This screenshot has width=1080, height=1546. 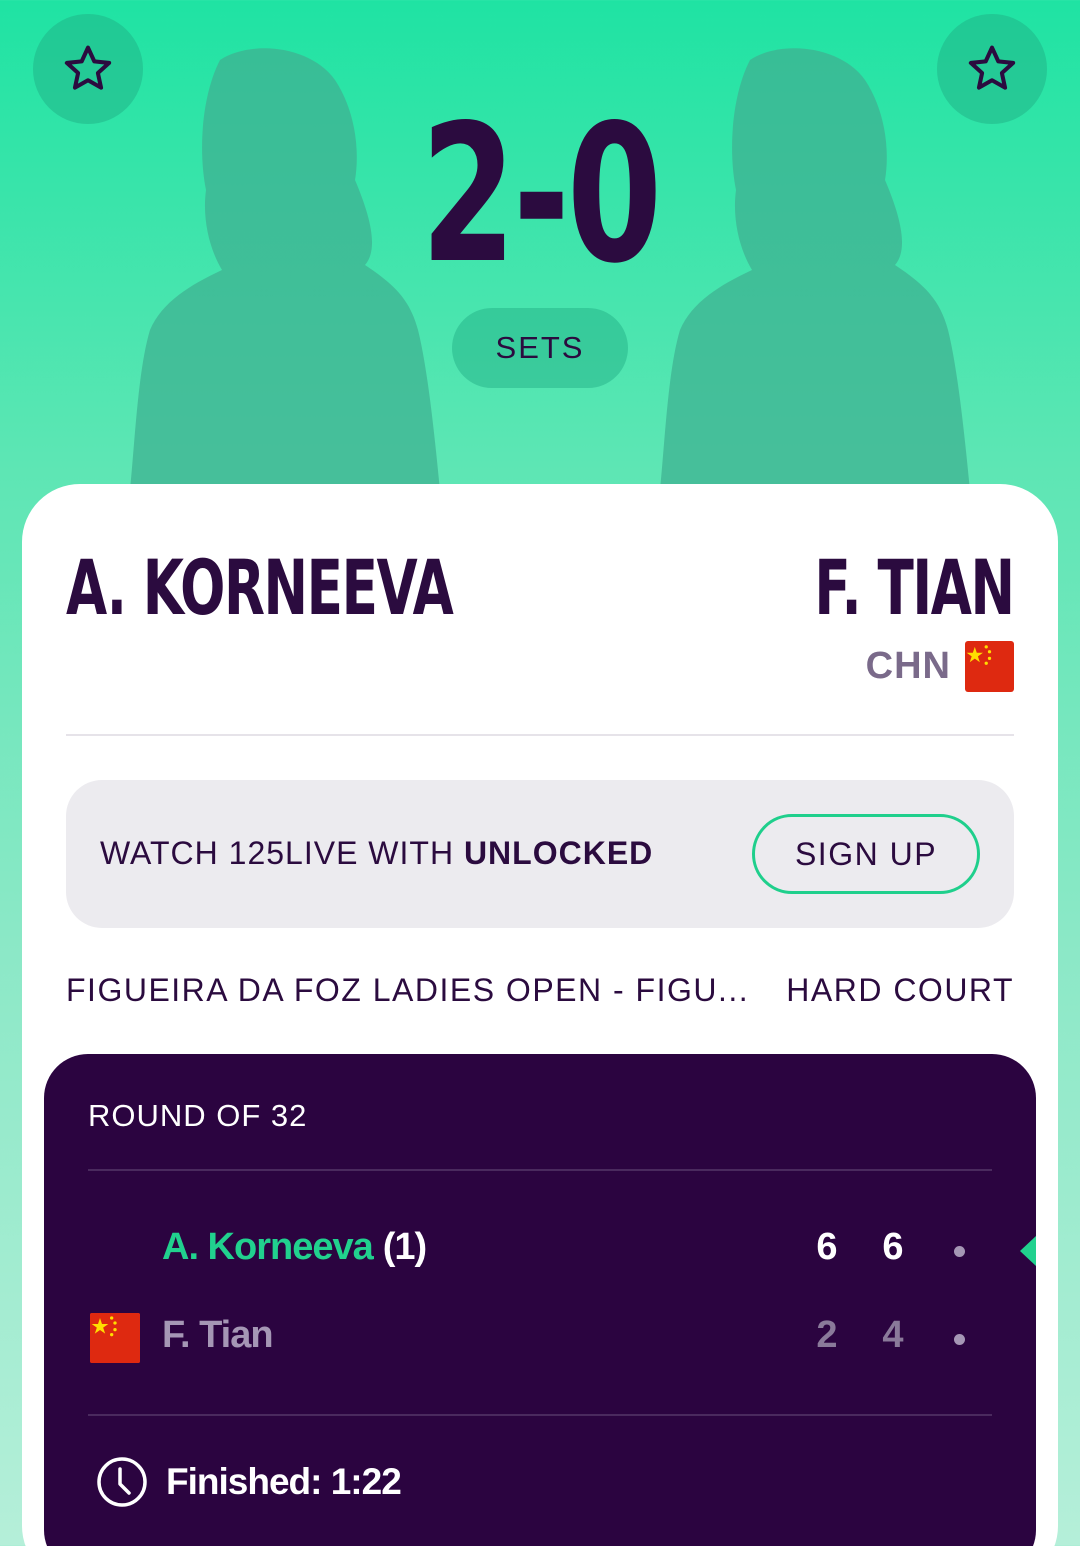 What do you see at coordinates (541, 194) in the screenshot?
I see `match-score: 2-0` at bounding box center [541, 194].